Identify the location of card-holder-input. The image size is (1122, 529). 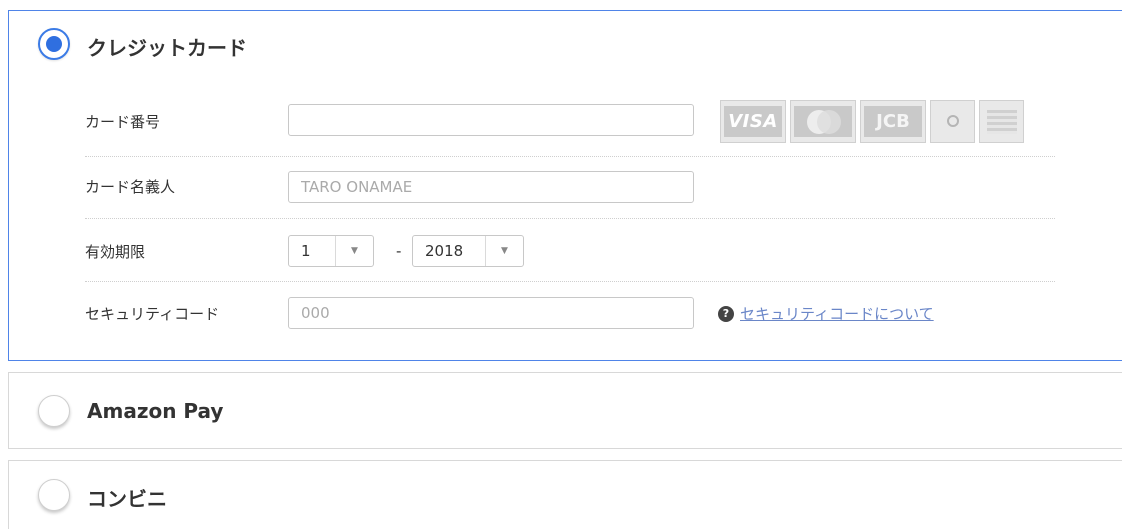
(491, 187).